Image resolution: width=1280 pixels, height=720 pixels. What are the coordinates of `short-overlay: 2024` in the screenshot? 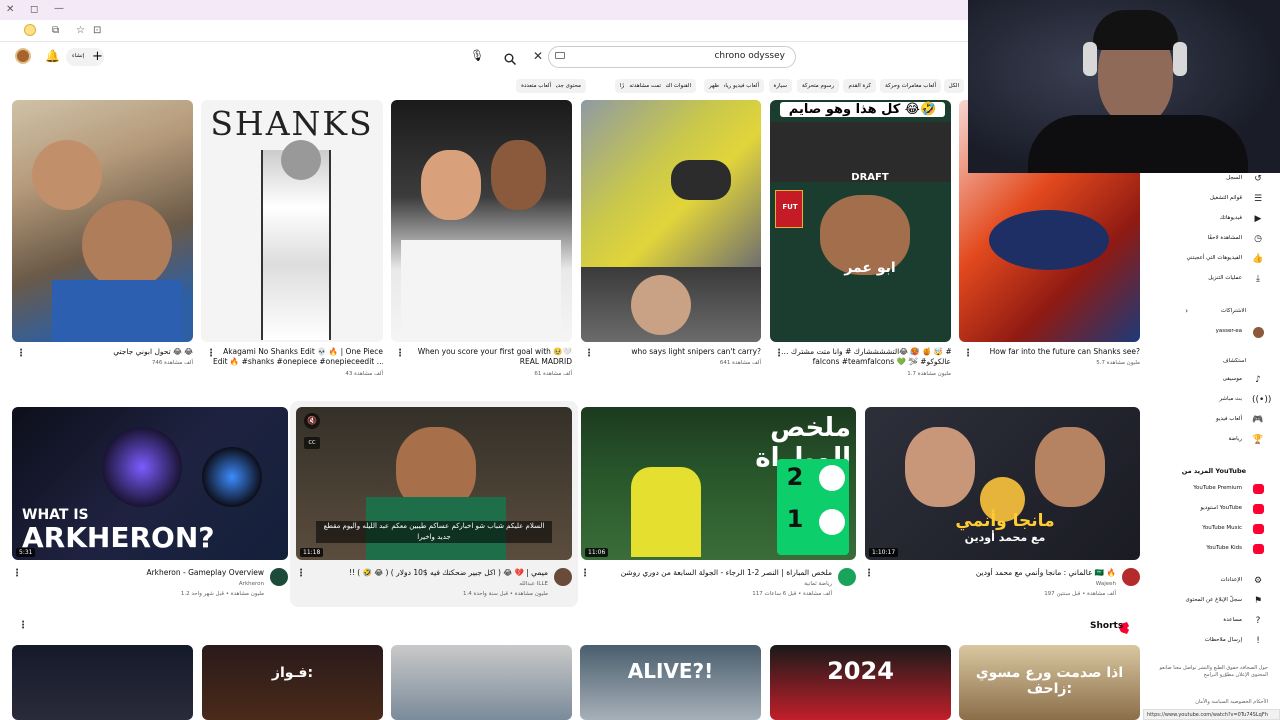 It's located at (860, 671).